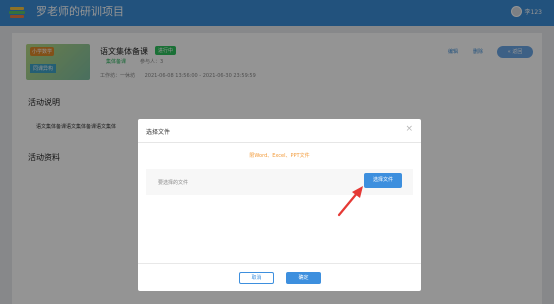  I want to click on dialog-divider, so click(279, 263).